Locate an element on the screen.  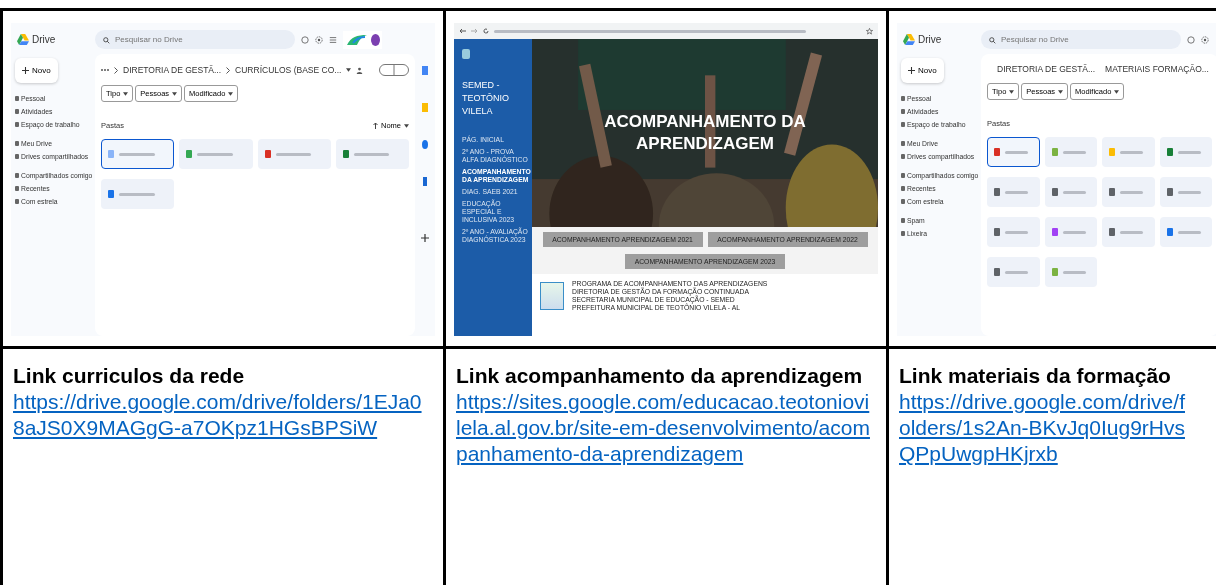
tasks-icon is located at coordinates (425, 144).